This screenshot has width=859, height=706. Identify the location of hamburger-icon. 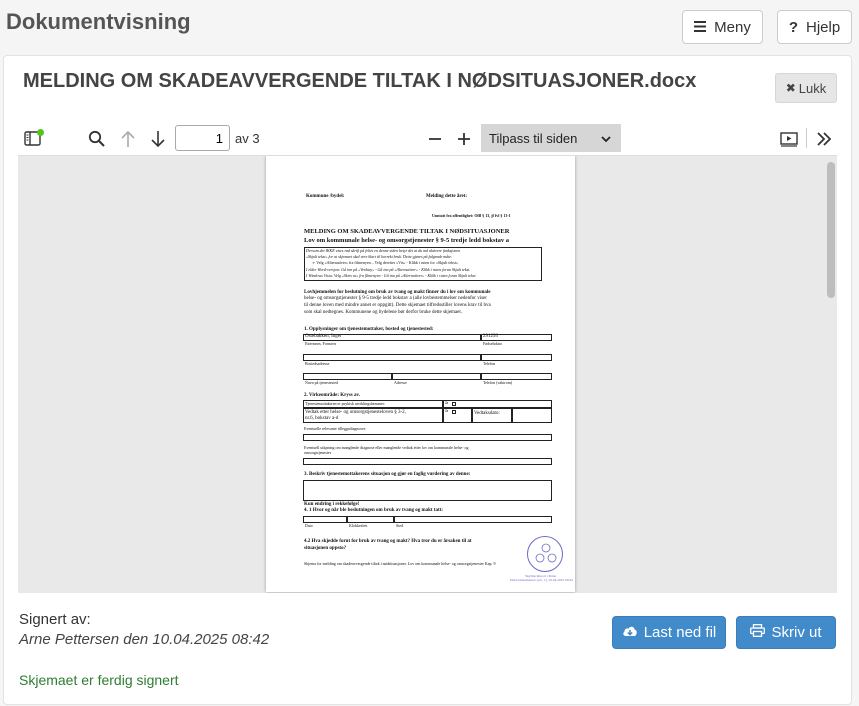
(700, 27).